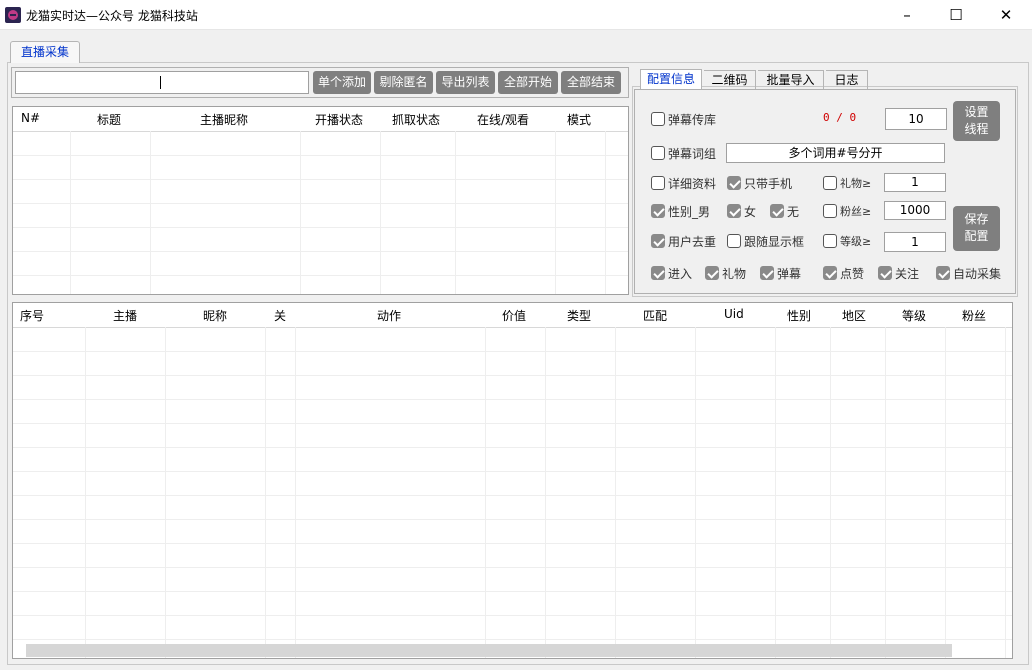  What do you see at coordinates (389, 315) in the screenshot?
I see `col-action: 动作` at bounding box center [389, 315].